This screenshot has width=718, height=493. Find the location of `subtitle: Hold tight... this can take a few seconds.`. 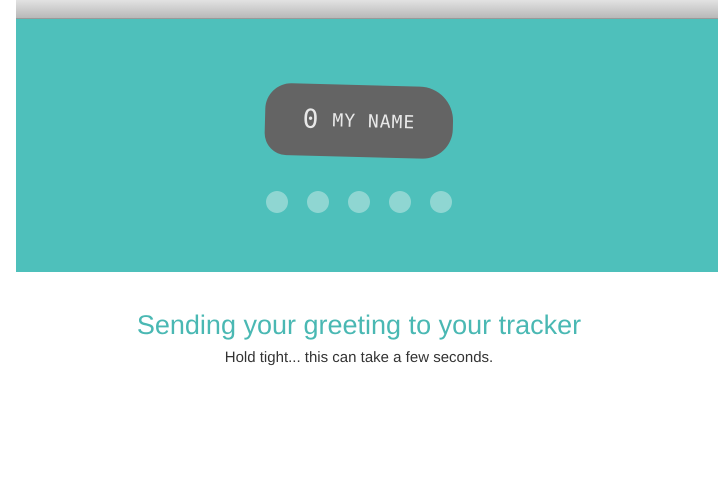

subtitle: Hold tight... this can take a few seconds. is located at coordinates (359, 357).